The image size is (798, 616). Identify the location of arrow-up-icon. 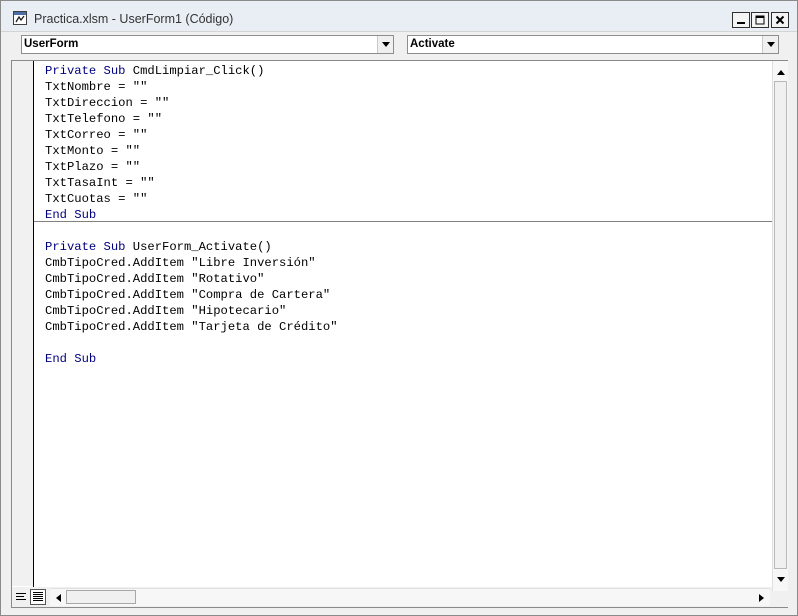
(781, 72).